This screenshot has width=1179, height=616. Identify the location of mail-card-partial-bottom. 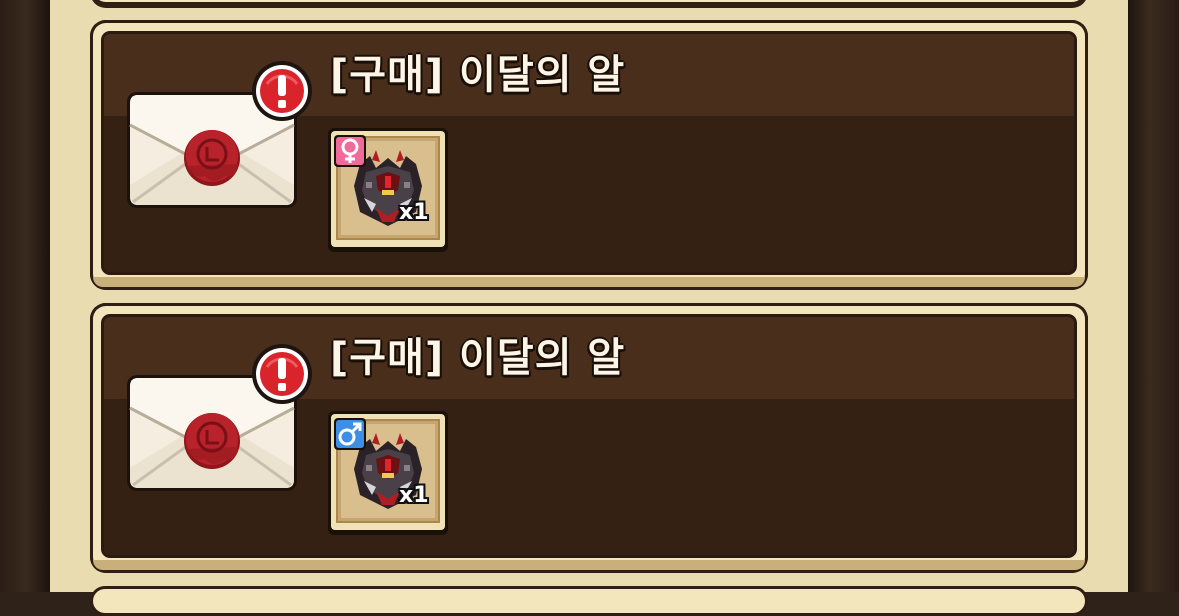
(589, 601).